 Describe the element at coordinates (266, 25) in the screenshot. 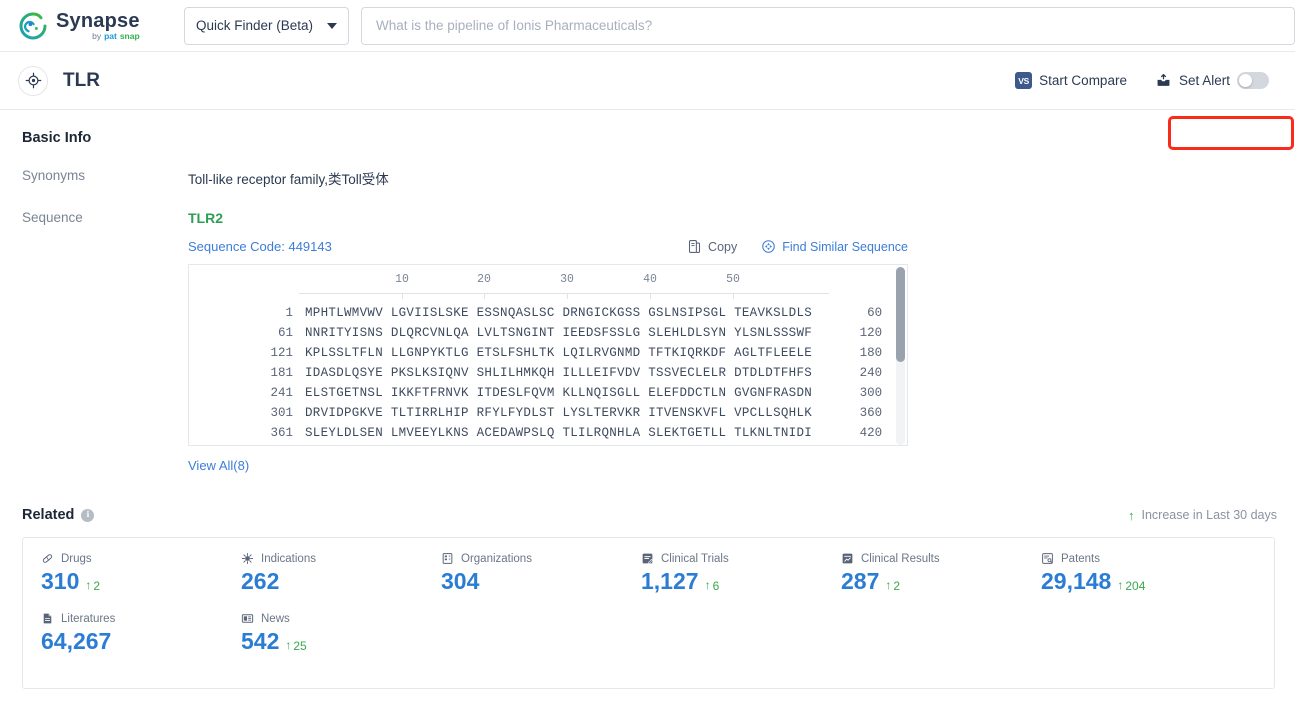

I see `quick-finder-dropdown: Quick Finder (Beta)` at that location.